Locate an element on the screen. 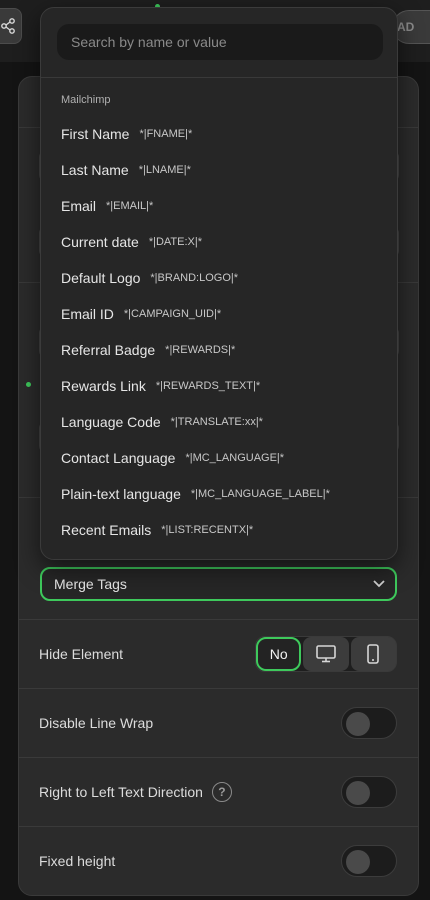 This screenshot has height=900, width=430. merge-tag-item: Referral Badge *|REWARDS|* is located at coordinates (219, 350).